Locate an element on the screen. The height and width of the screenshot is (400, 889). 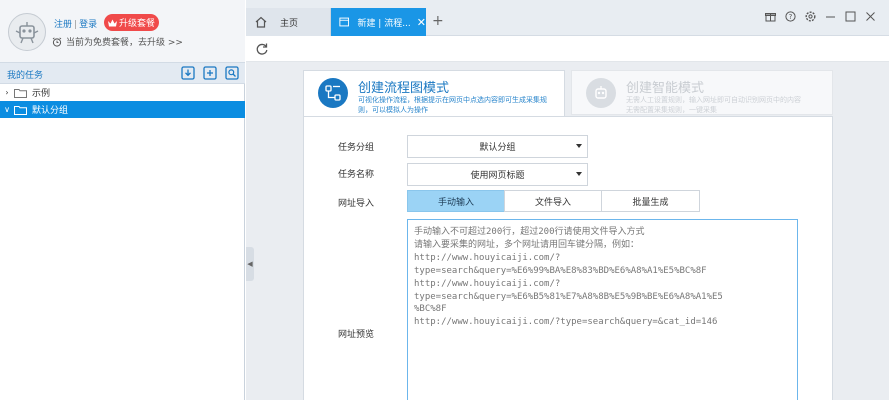
free-plan-notice: 当前为免费套餐，去升级 >> is located at coordinates (117, 41).